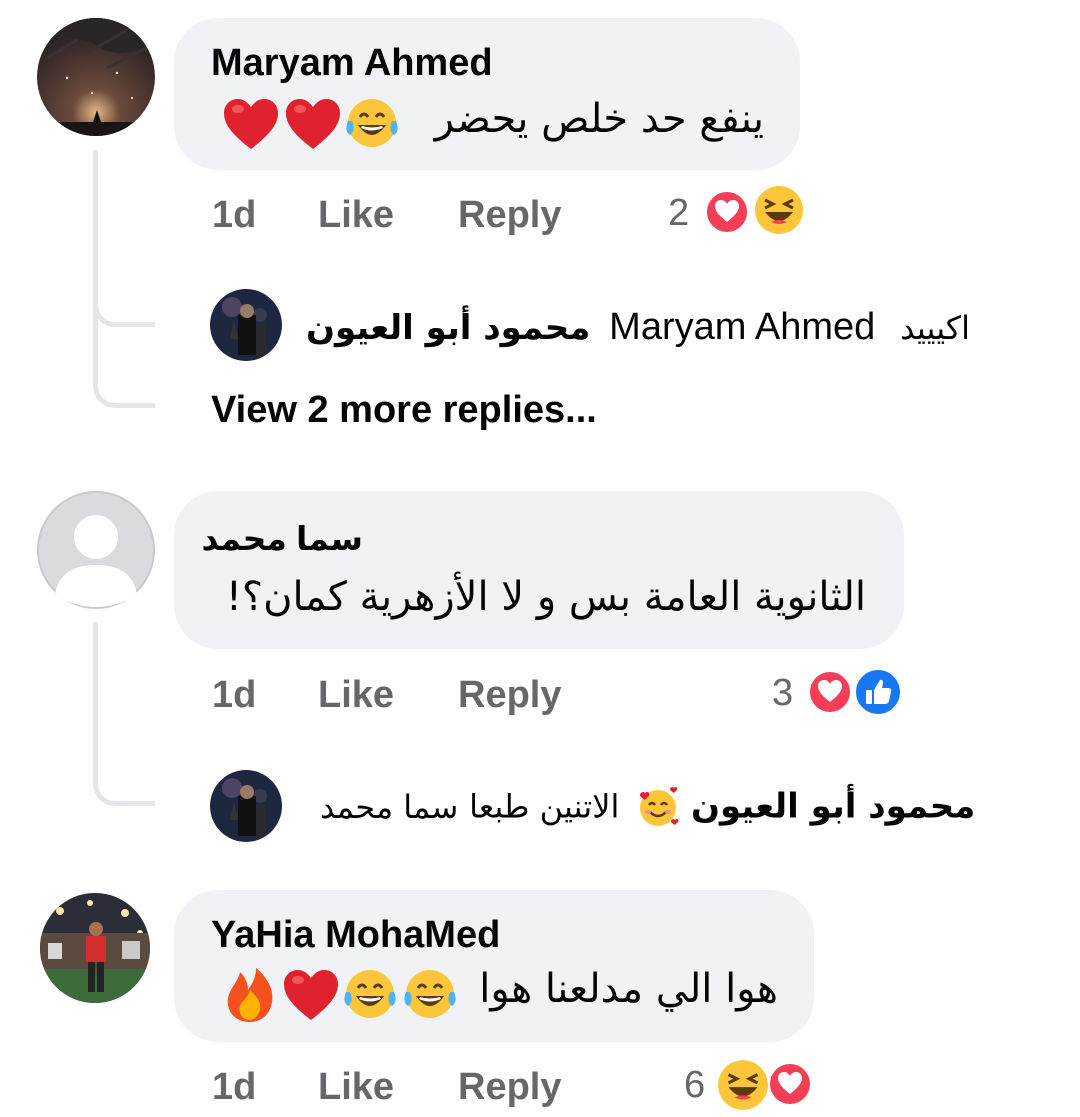 This screenshot has width=1080, height=1117. I want to click on reaction-count: 6, so click(695, 1085).